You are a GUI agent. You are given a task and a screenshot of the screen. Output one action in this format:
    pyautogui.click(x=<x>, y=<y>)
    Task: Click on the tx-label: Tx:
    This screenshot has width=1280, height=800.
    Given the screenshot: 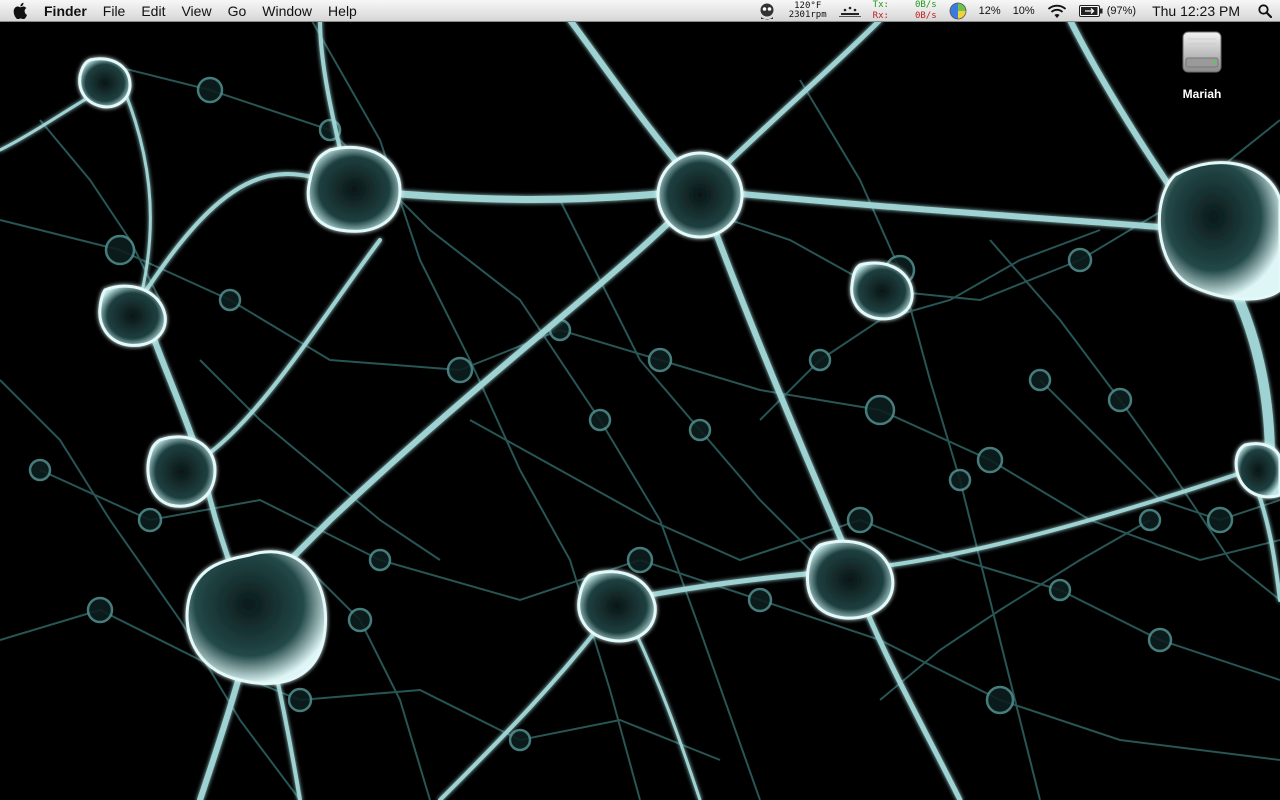 What is the action you would take?
    pyautogui.click(x=880, y=5)
    